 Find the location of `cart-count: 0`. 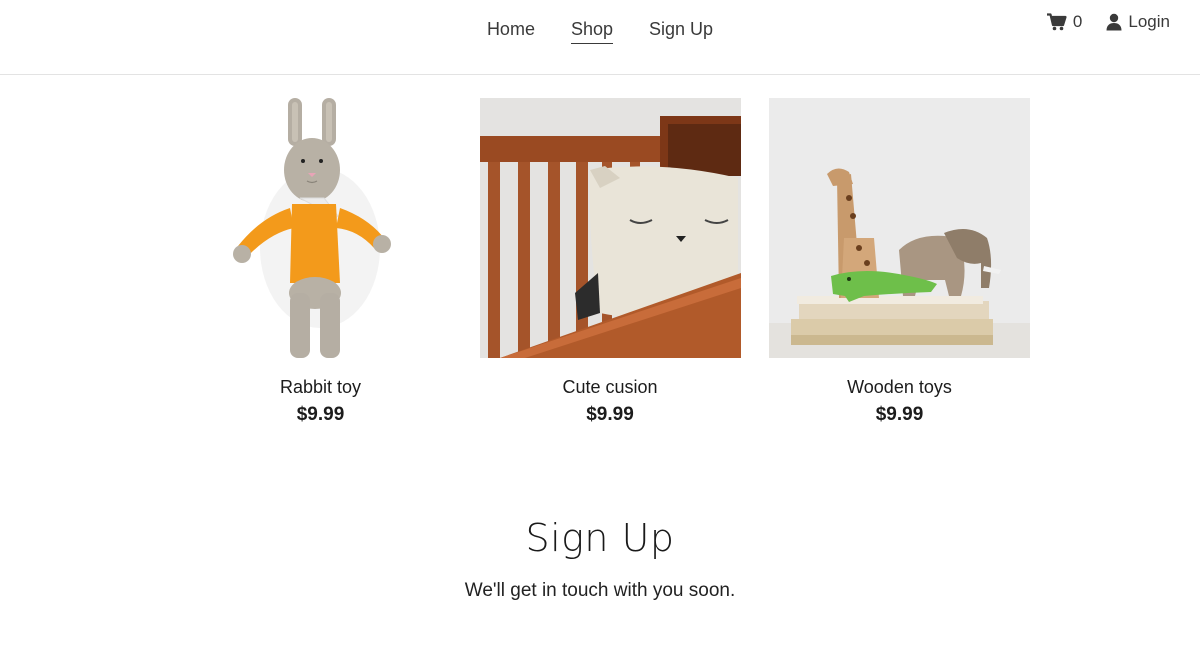

cart-count: 0 is located at coordinates (1077, 21).